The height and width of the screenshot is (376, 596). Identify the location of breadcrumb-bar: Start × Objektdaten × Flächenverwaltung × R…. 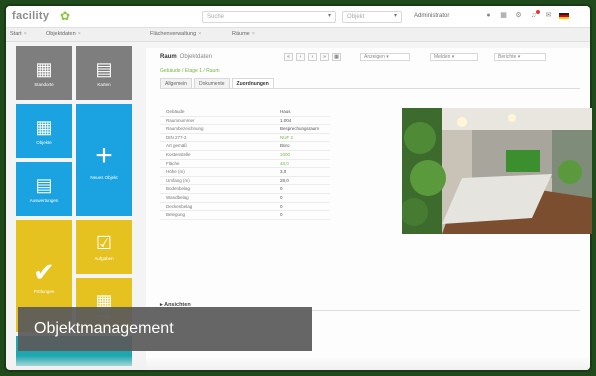
(298, 35).